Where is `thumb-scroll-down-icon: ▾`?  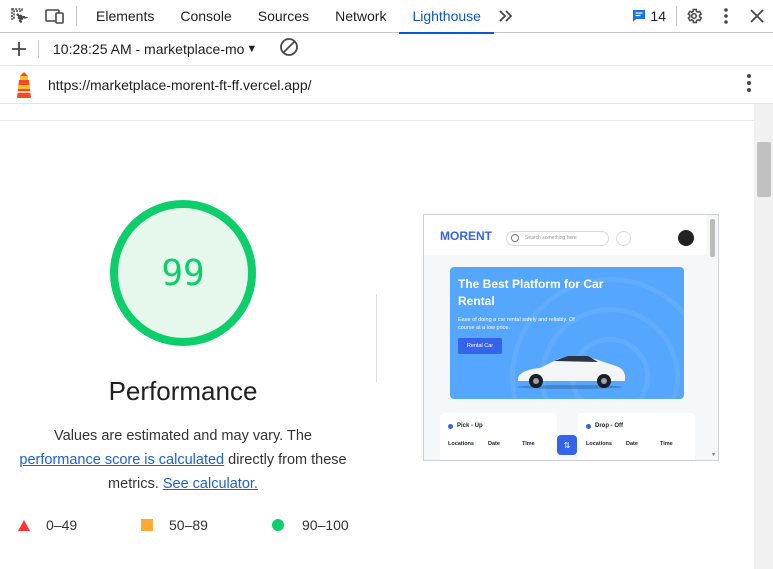
thumb-scroll-down-icon: ▾ is located at coordinates (713, 455).